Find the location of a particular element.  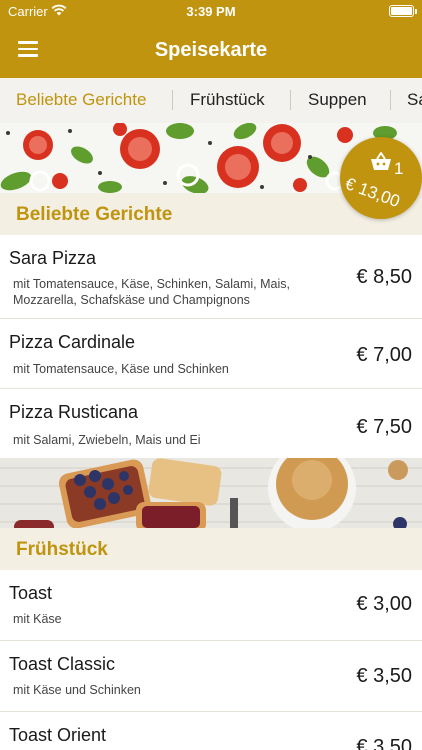

menu-item-price: € 3,00 is located at coordinates (384, 604).